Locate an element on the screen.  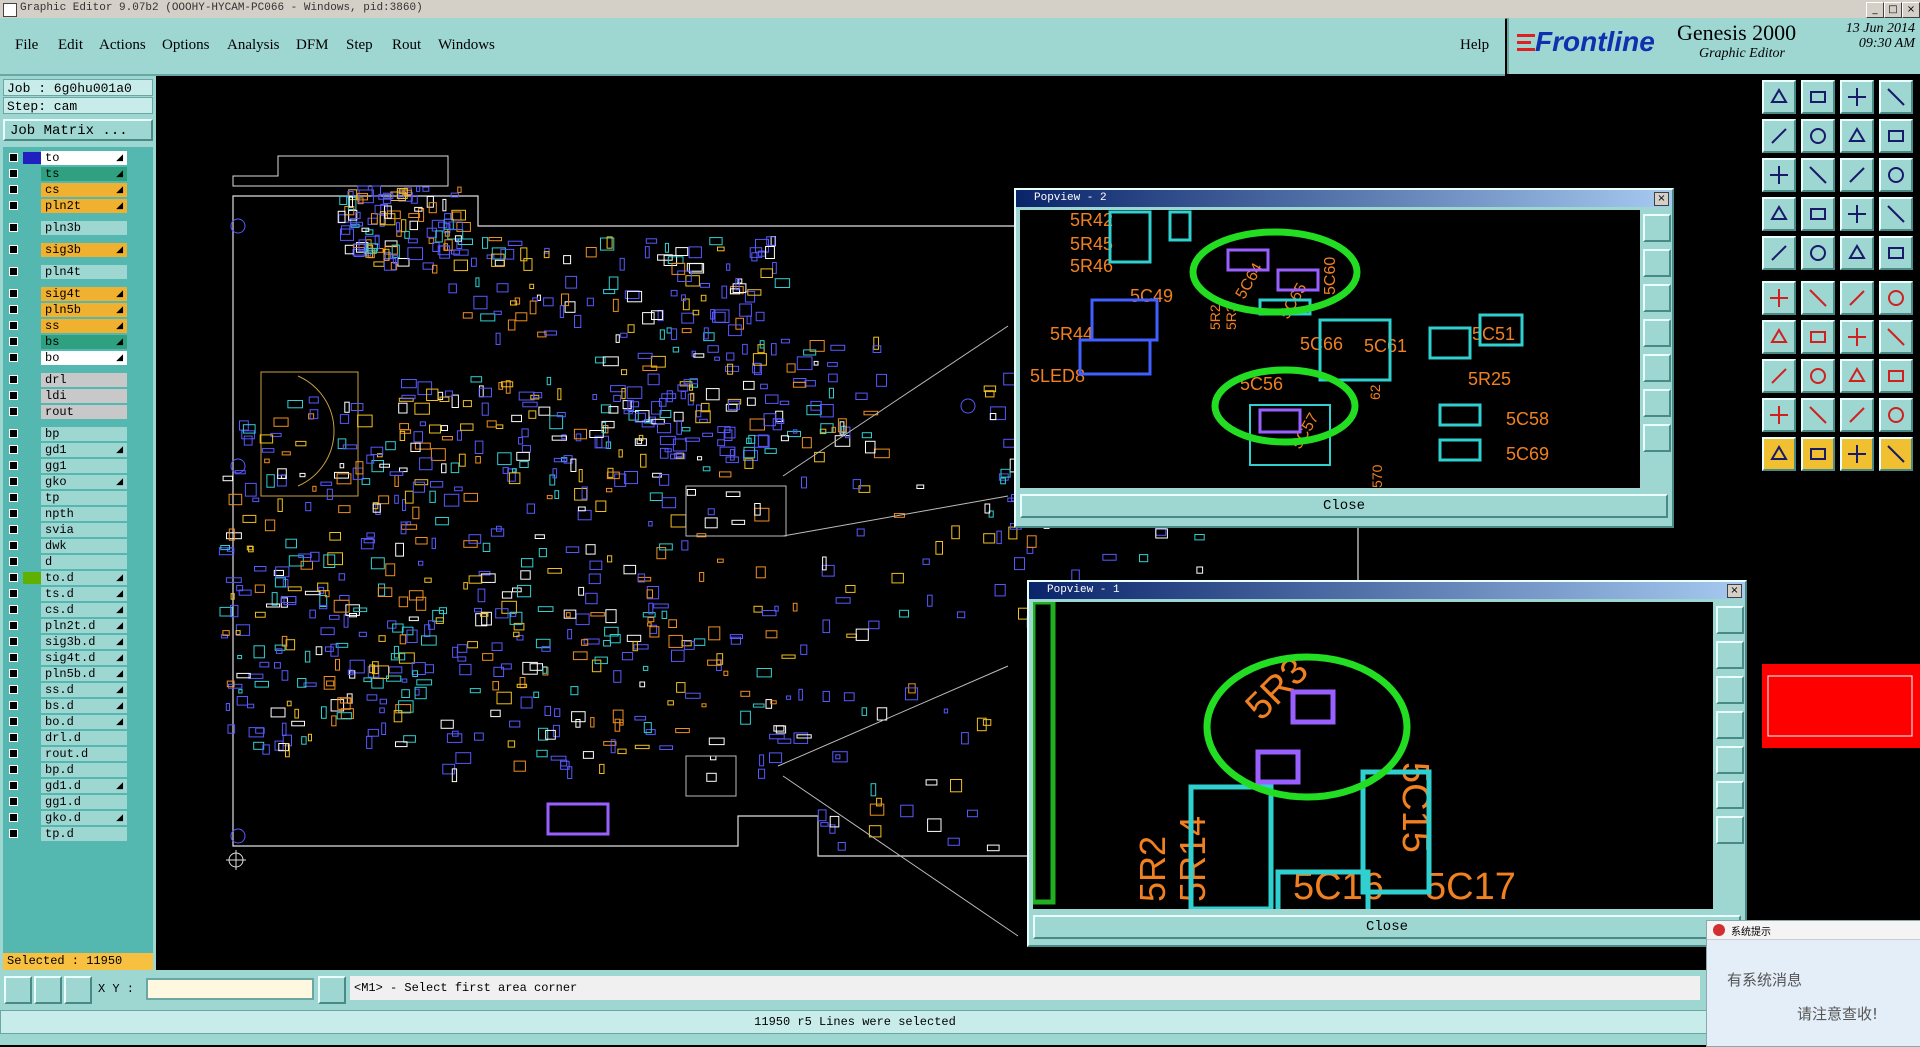
layer-name: bo ◢ is located at coordinates (84, 358).